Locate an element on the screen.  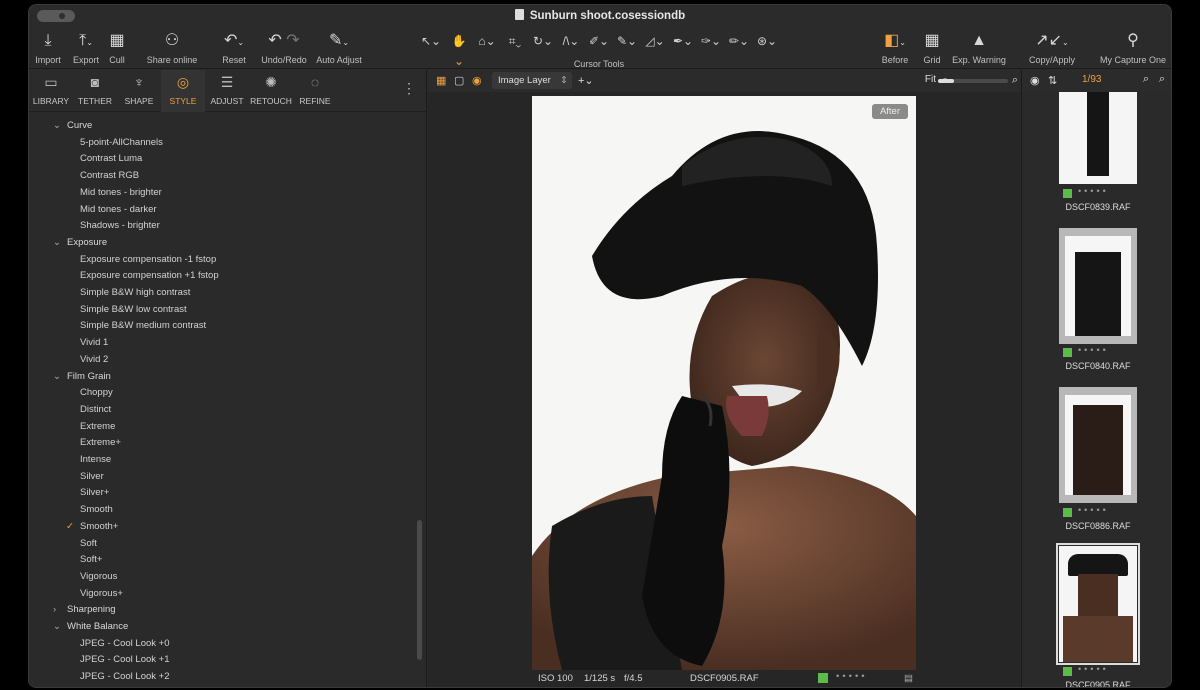
clone-icon: ✑⌄ is located at coordinates (711, 41).